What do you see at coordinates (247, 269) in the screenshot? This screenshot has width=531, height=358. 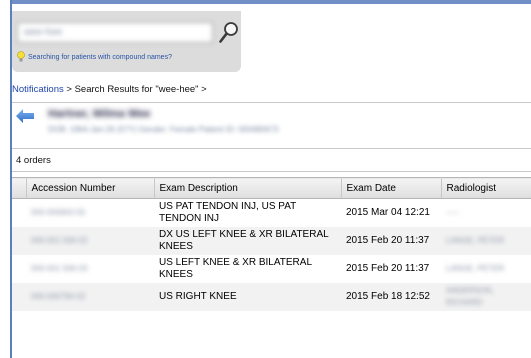 I see `description-cell: US LEFT KNEE & XR BILATERAL KNEES` at bounding box center [247, 269].